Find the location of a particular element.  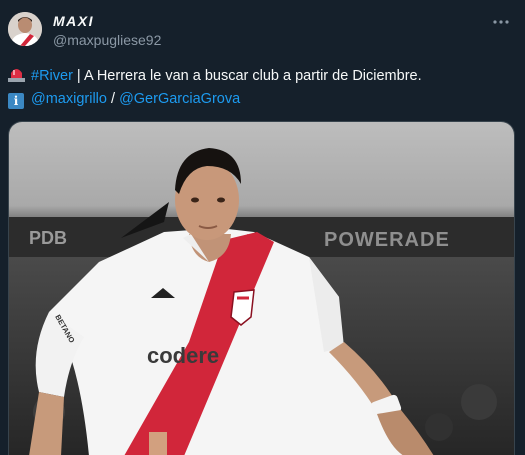

board-left-text: PDB is located at coordinates (48, 238).